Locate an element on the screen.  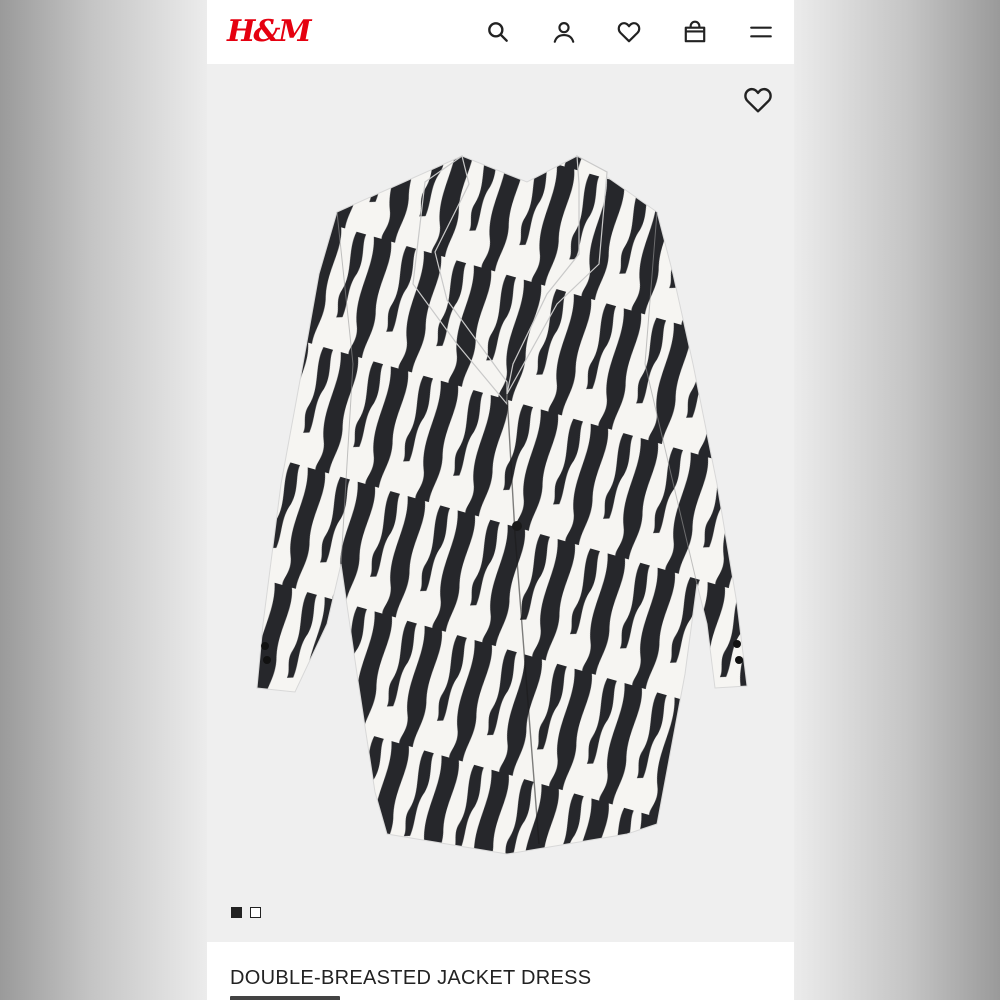
shopping-bag-button is located at coordinates (695, 32).